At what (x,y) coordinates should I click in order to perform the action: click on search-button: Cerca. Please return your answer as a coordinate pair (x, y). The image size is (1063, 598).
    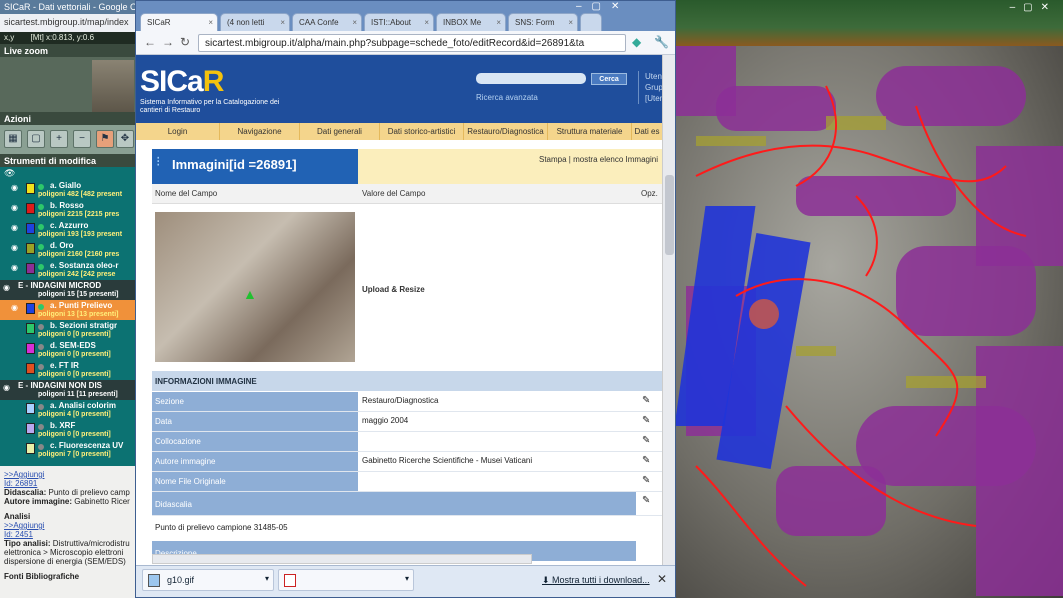
    Looking at the image, I should click on (609, 79).